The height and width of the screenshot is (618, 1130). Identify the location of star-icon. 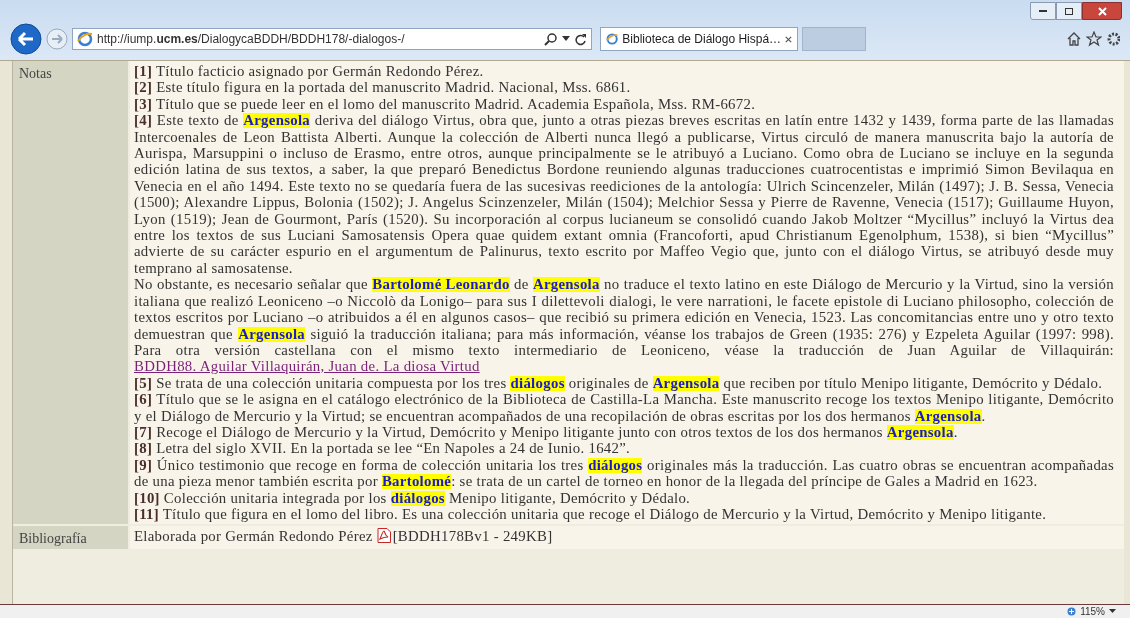
(1094, 39).